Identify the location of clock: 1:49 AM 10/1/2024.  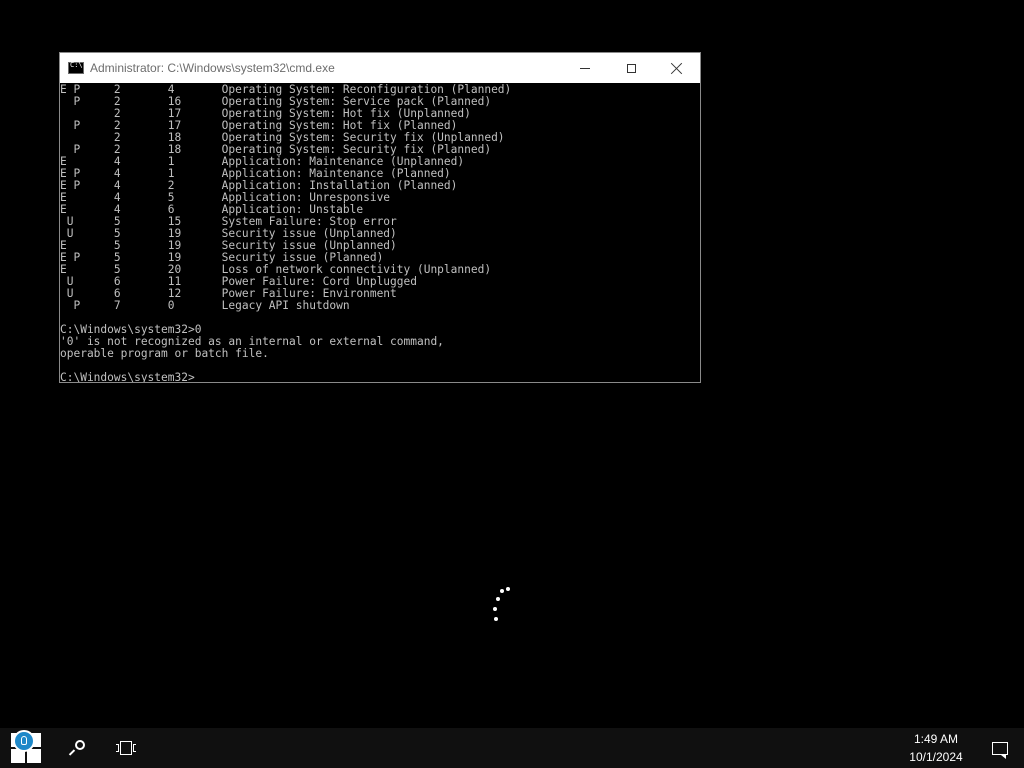
(936, 748).